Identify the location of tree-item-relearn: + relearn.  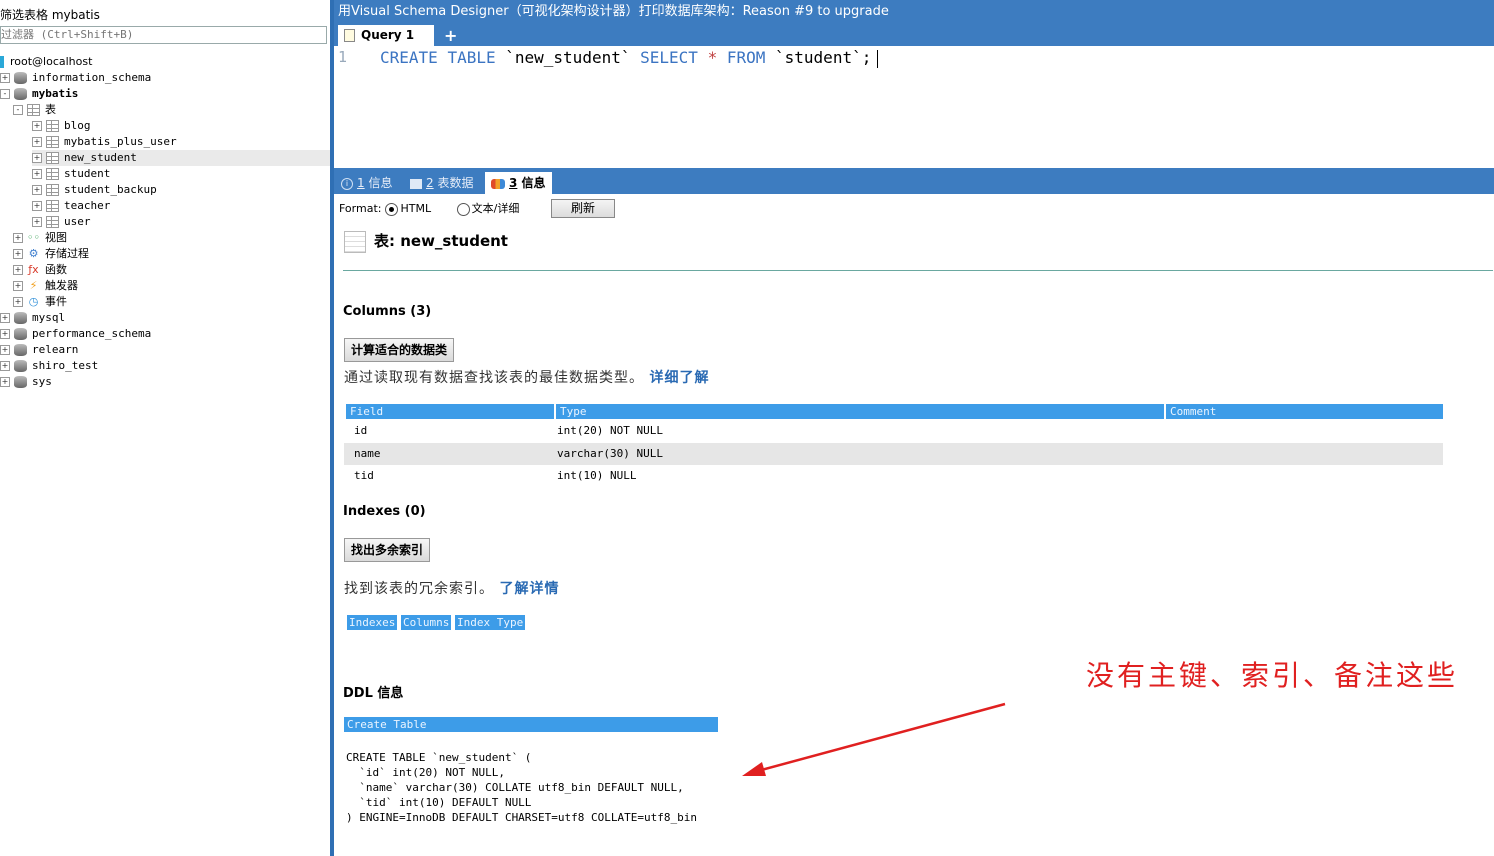
(165, 350).